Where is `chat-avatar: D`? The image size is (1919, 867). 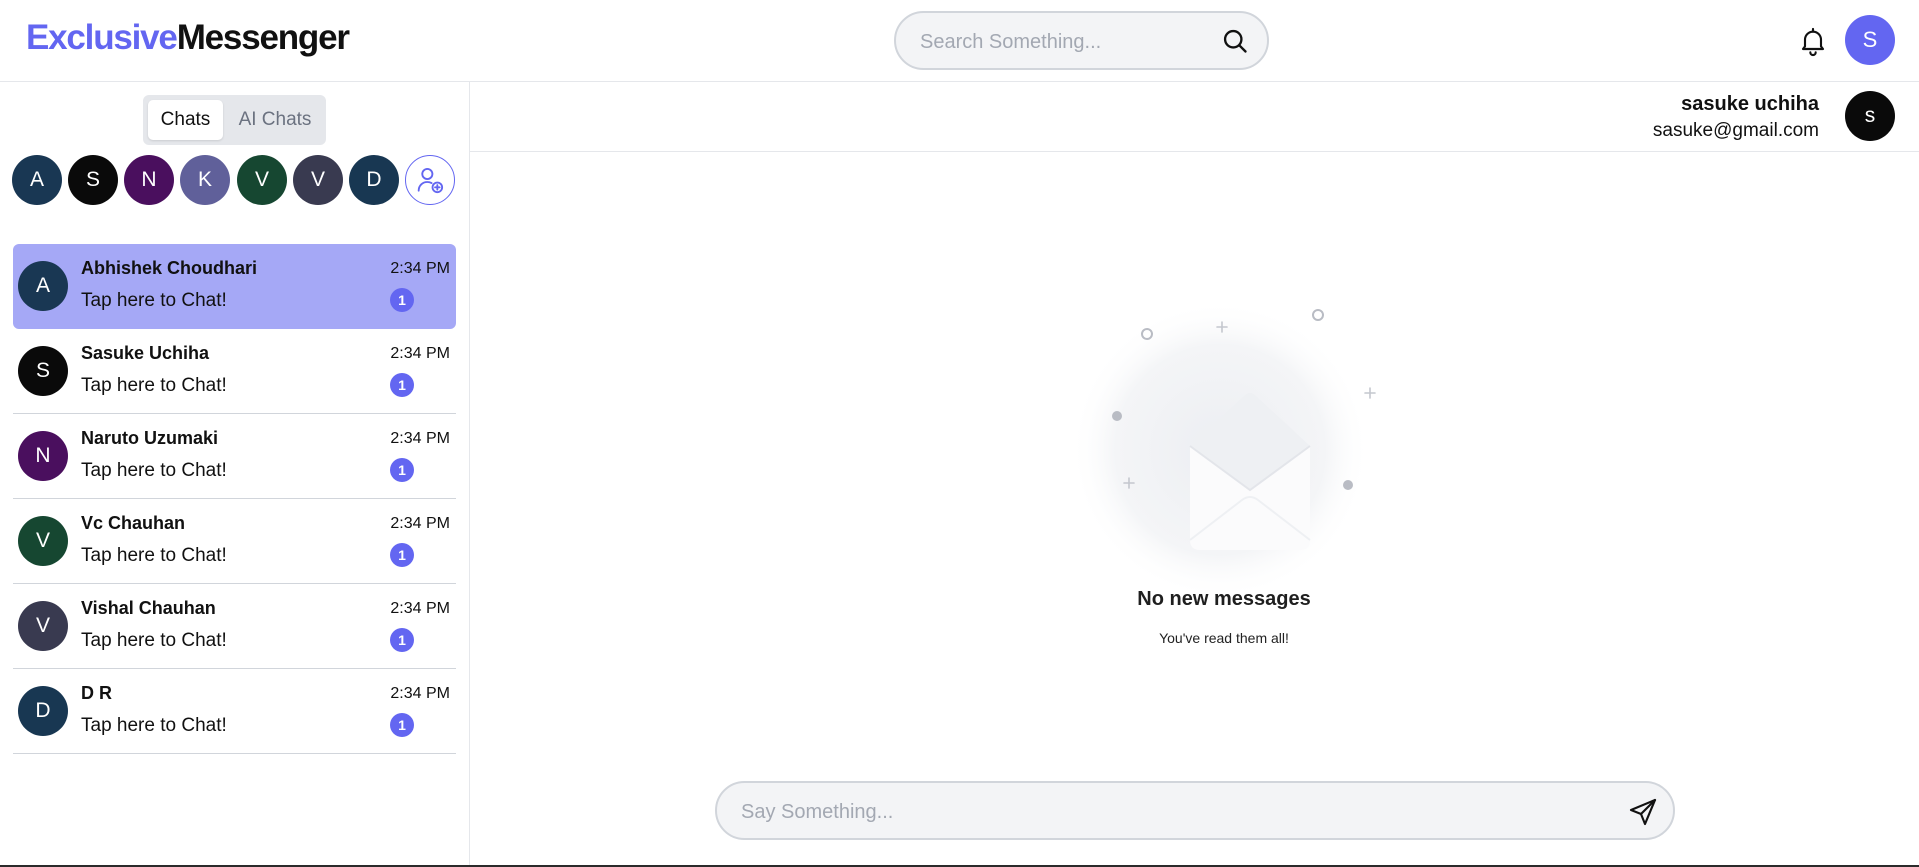 chat-avatar: D is located at coordinates (43, 711).